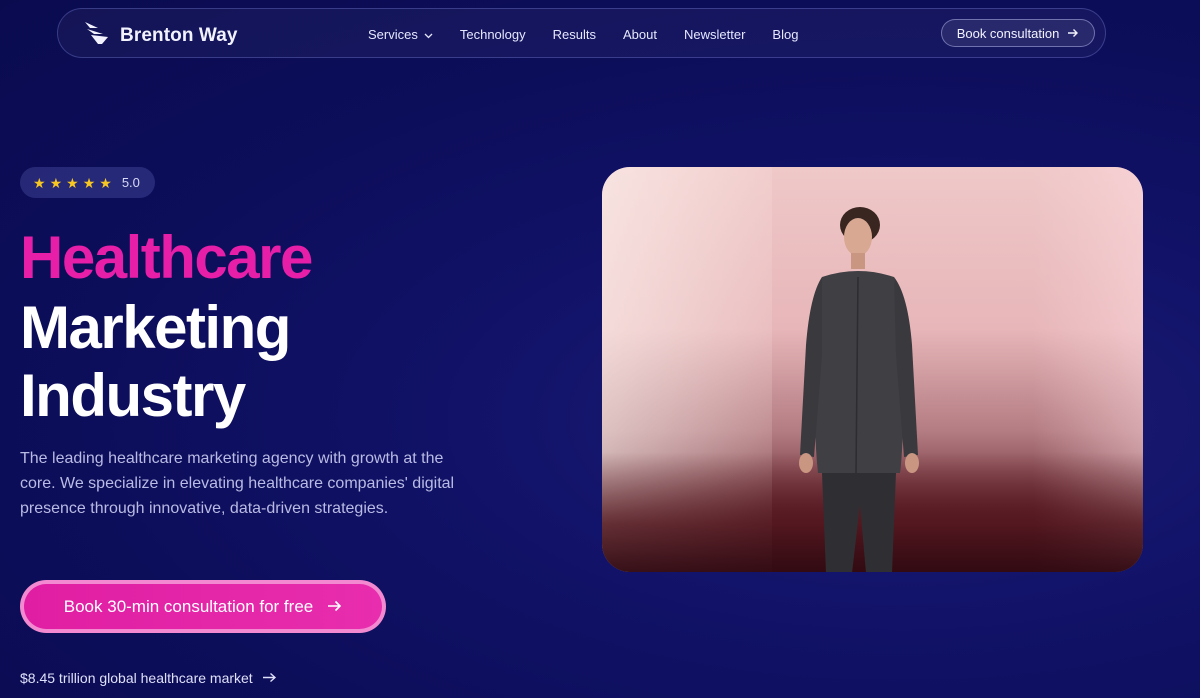  Describe the element at coordinates (98, 35) in the screenshot. I see `wing-logo-icon` at that location.